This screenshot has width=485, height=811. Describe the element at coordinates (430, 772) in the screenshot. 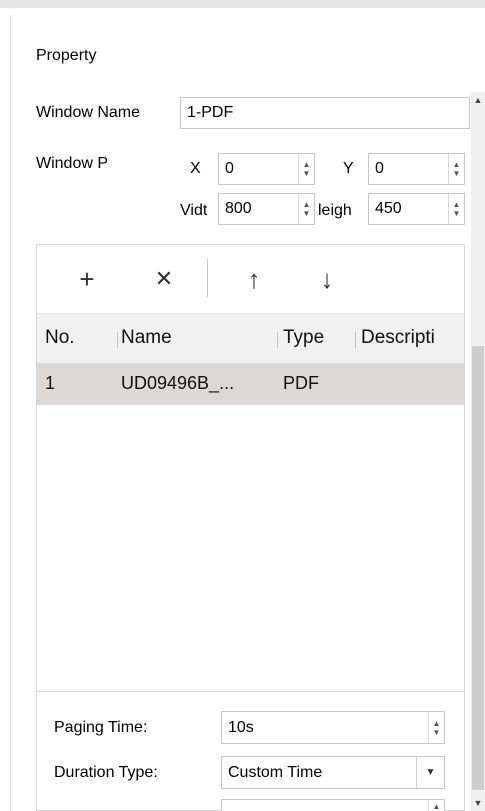

I see `chevron-down-icon: ▼` at that location.